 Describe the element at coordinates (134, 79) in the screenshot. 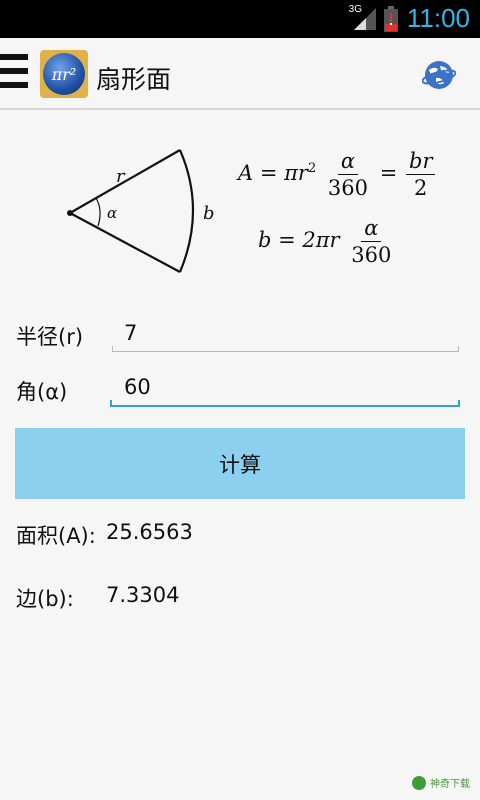

I see `page-title: 扇形面` at that location.